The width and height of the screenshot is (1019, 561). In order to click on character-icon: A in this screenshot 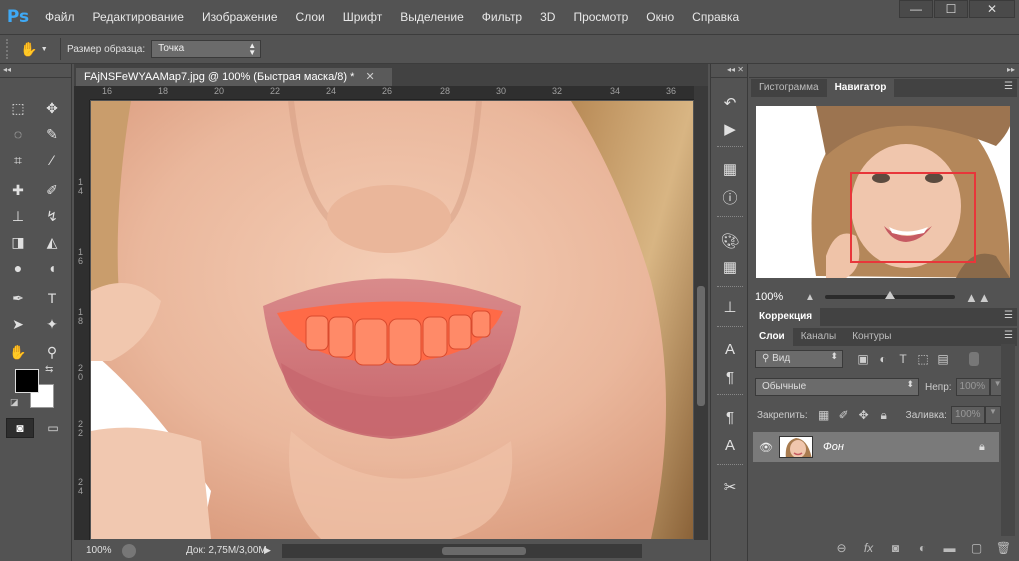, I will do `click(730, 349)`.